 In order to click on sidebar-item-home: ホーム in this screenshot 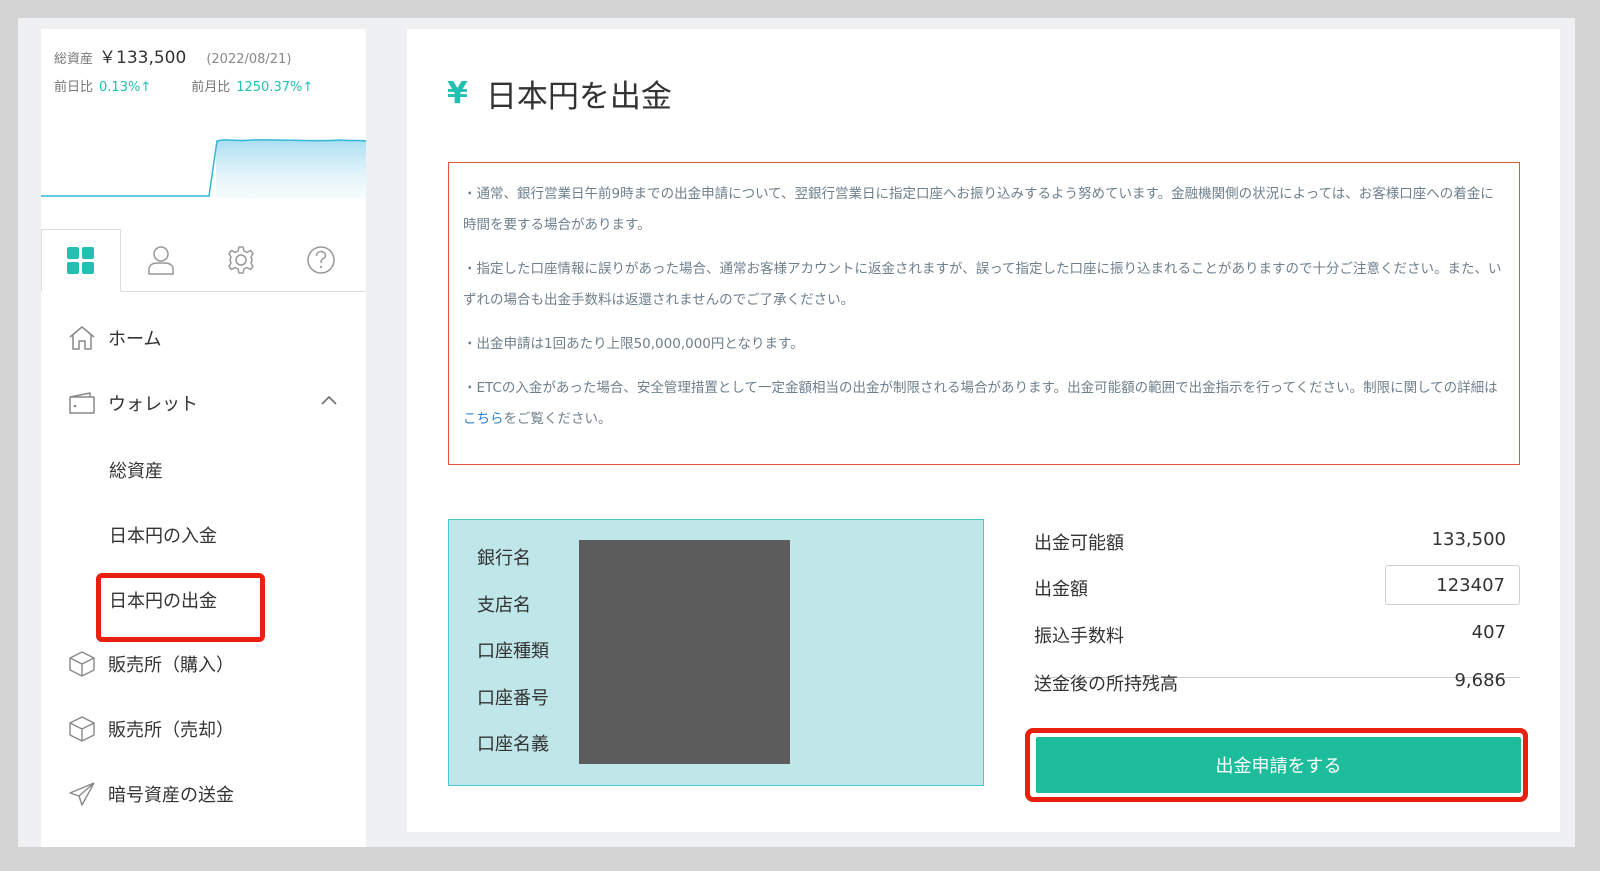, I will do `click(113, 338)`.